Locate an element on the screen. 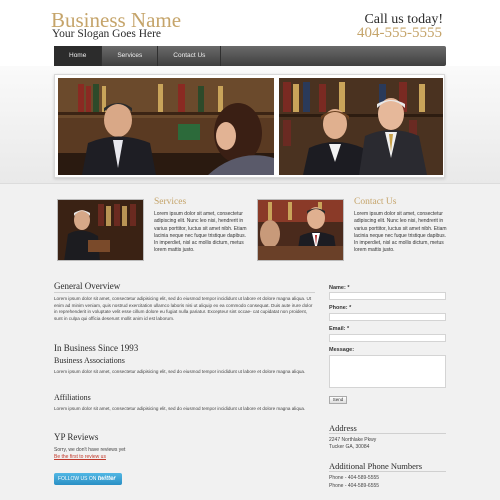 The image size is (500, 500). contact-title: Contact Us is located at coordinates (375, 202).